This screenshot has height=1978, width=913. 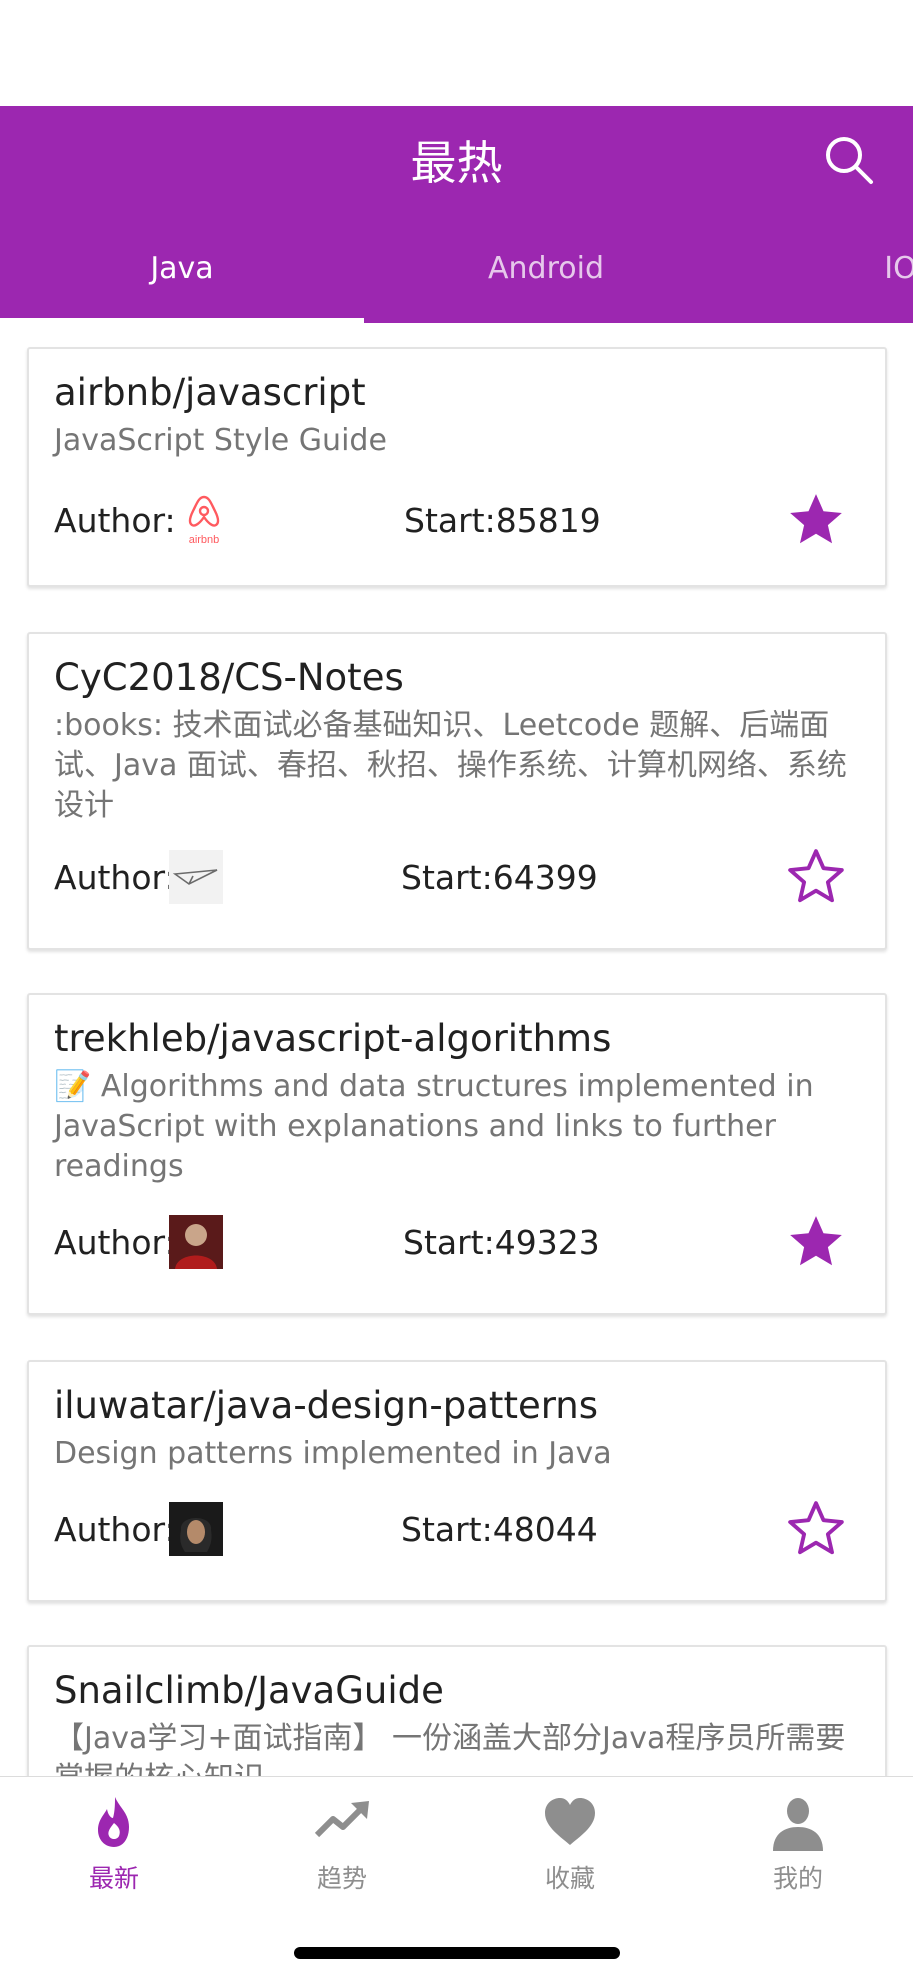 I want to click on tab-ios: IOS, so click(x=820, y=268).